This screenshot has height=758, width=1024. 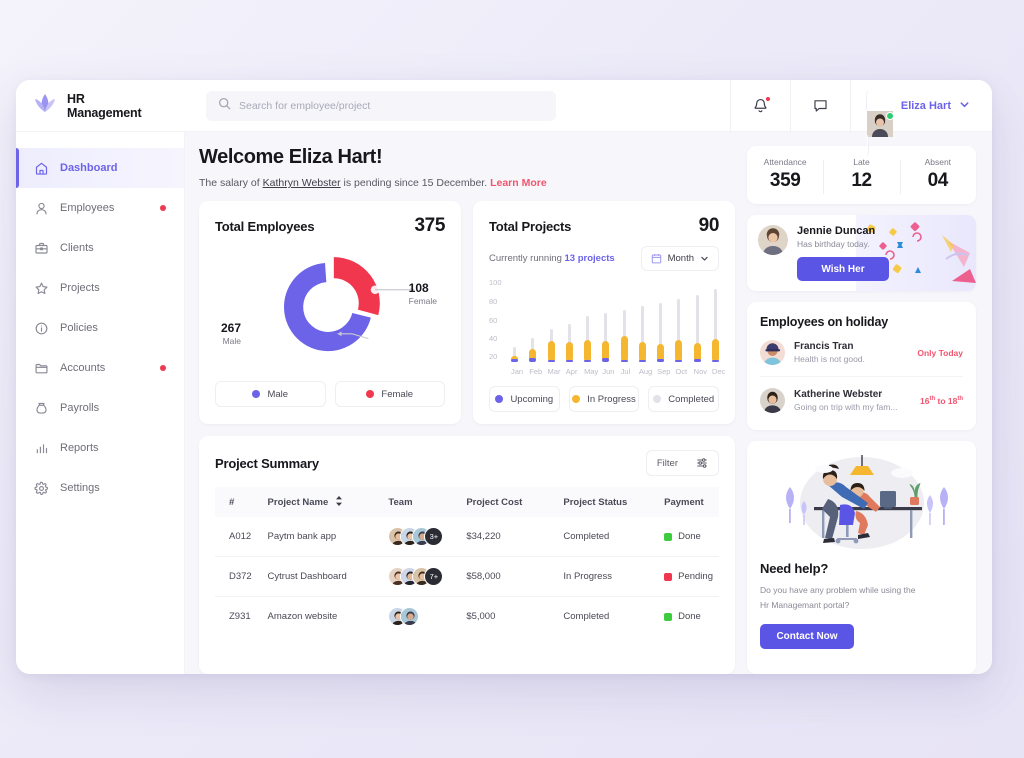 What do you see at coordinates (493, 301) in the screenshot?
I see `y-tick-80: 80` at bounding box center [493, 301].